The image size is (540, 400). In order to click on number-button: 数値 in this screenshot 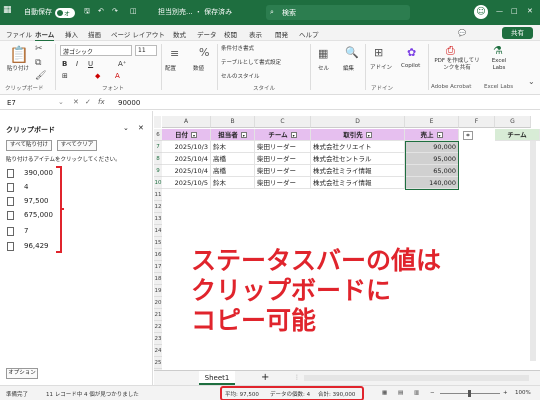, I will do `click(198, 68)`.